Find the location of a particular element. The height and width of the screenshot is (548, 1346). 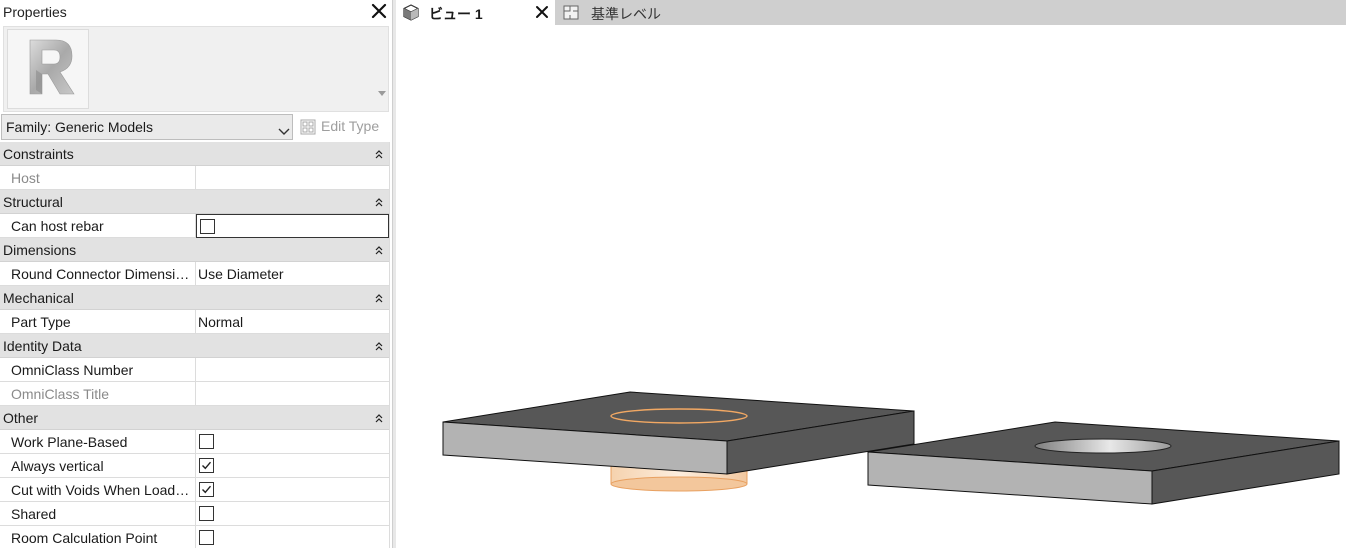

3d-model-canvas is located at coordinates (891, 448).